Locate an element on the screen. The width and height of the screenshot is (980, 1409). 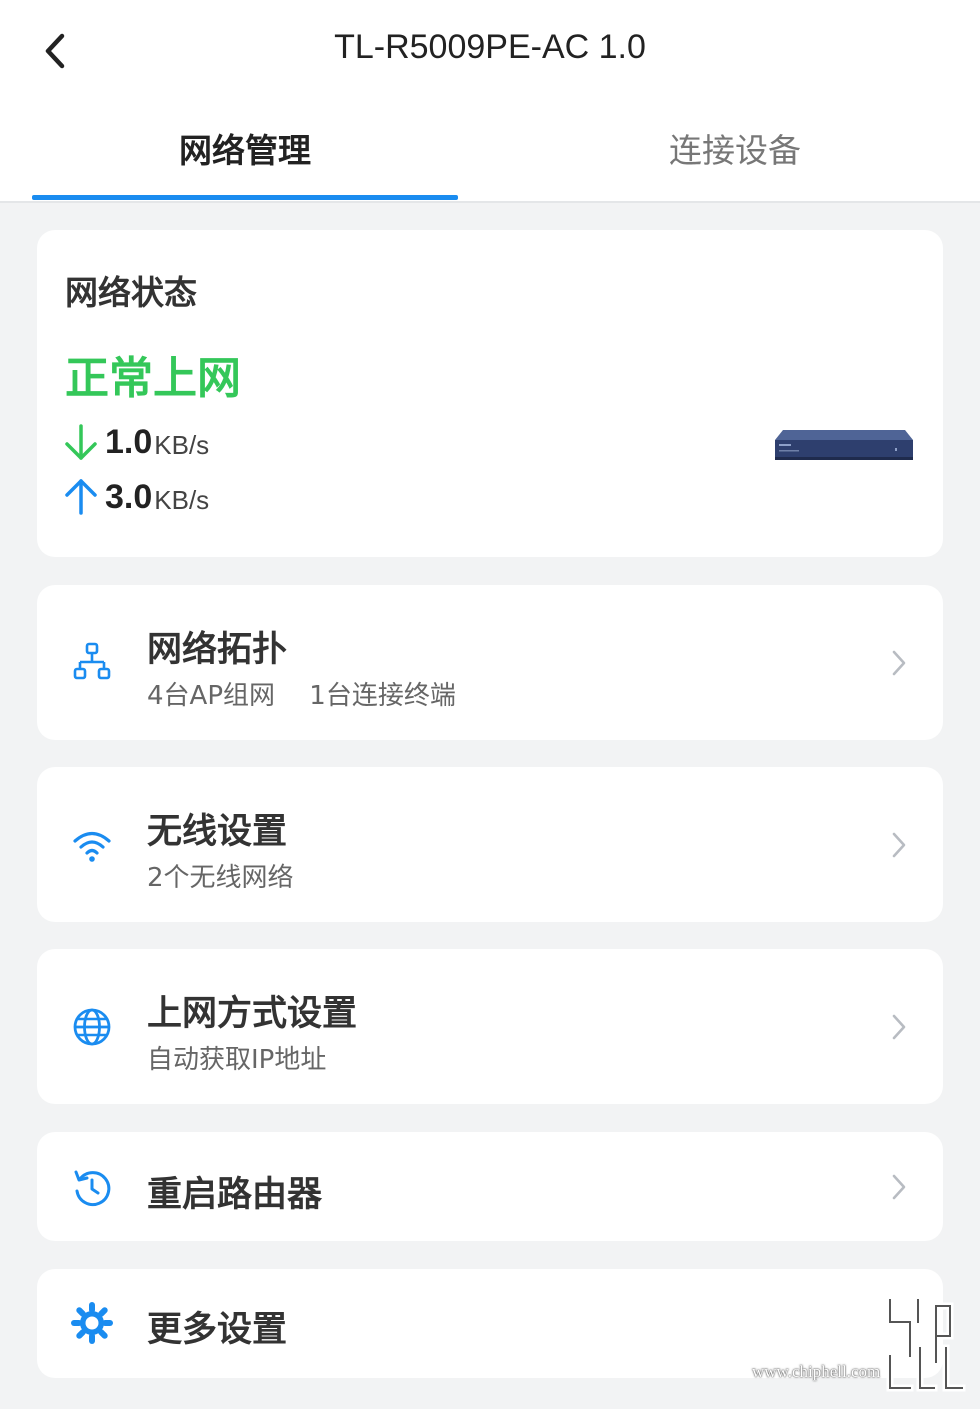
arrow-down-icon is located at coordinates (81, 442).